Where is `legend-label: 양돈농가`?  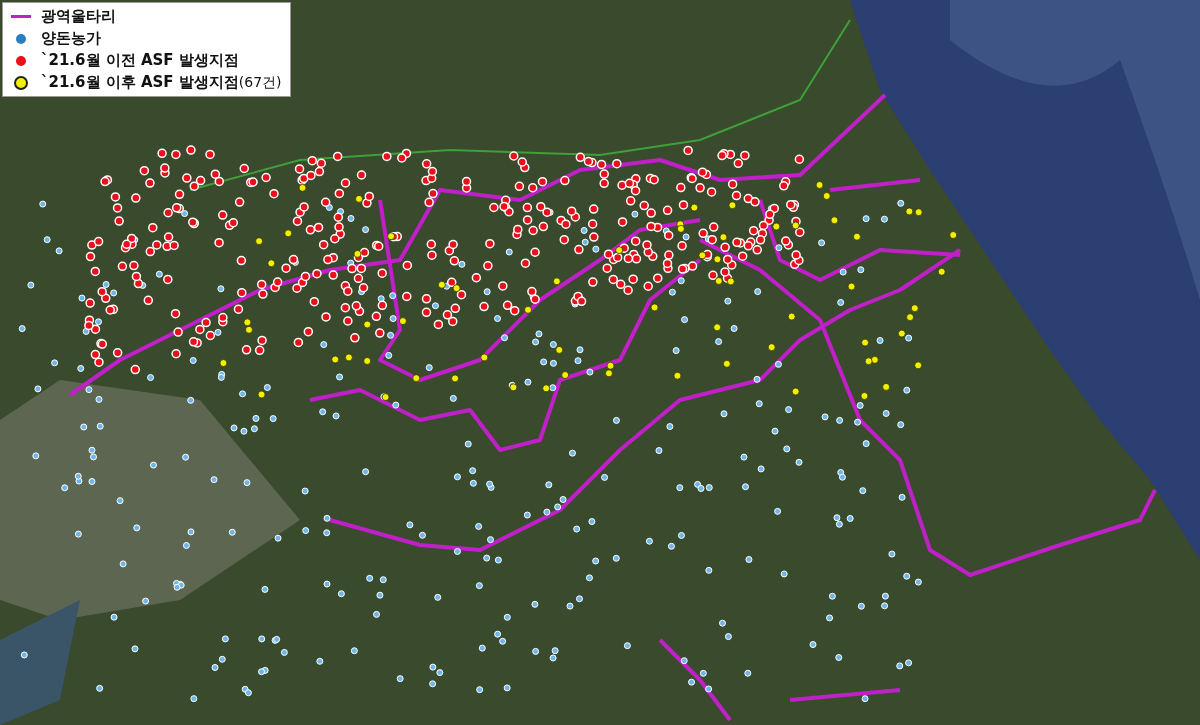 legend-label: 양돈농가 is located at coordinates (71, 38).